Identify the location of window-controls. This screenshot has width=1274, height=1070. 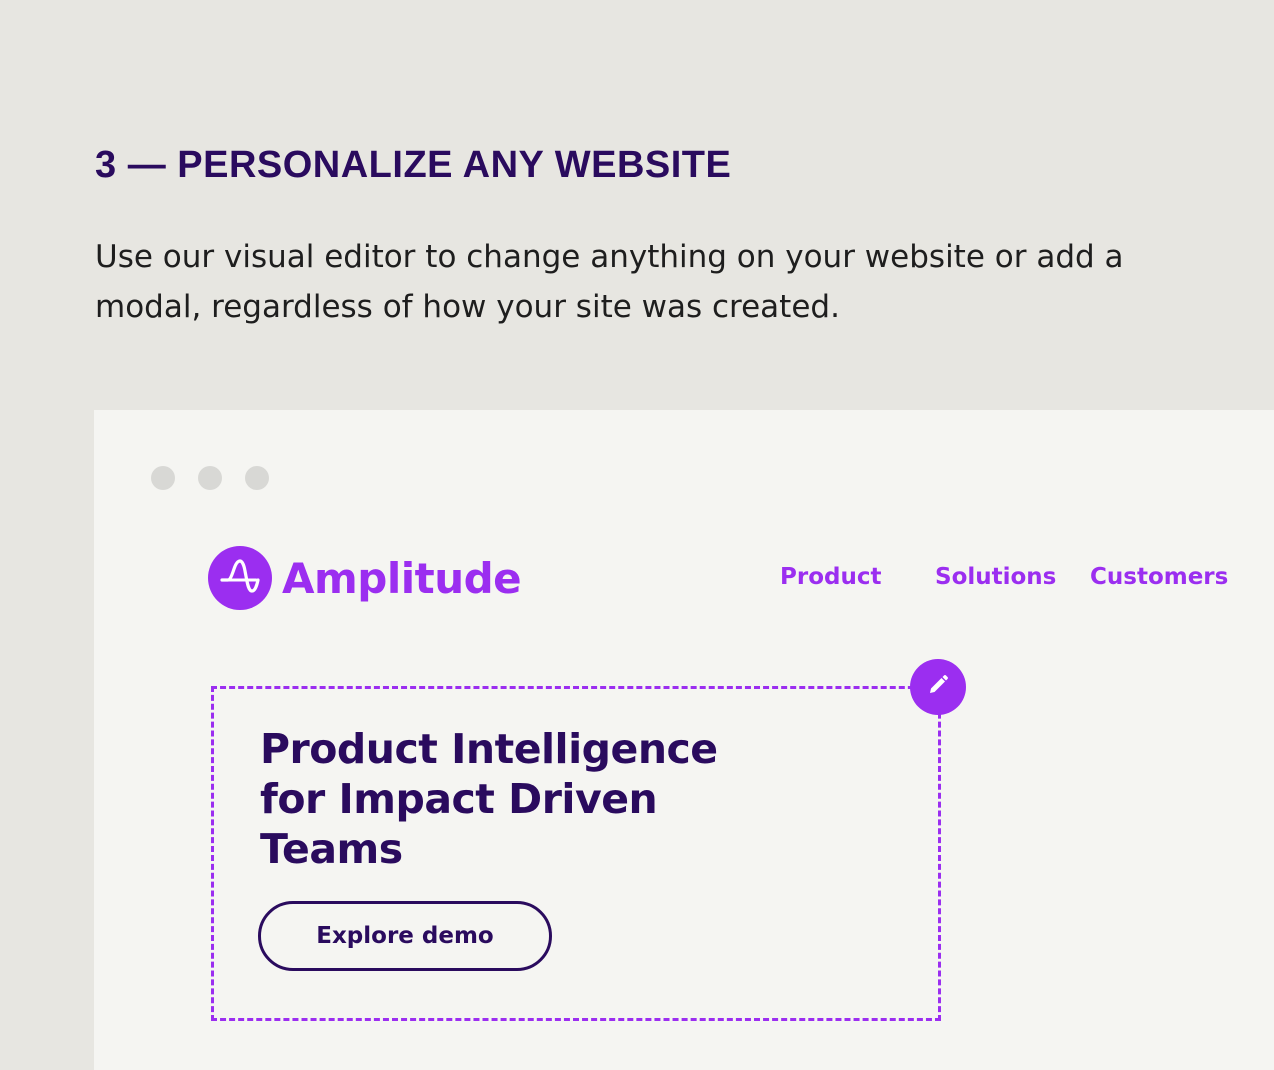
(210, 478).